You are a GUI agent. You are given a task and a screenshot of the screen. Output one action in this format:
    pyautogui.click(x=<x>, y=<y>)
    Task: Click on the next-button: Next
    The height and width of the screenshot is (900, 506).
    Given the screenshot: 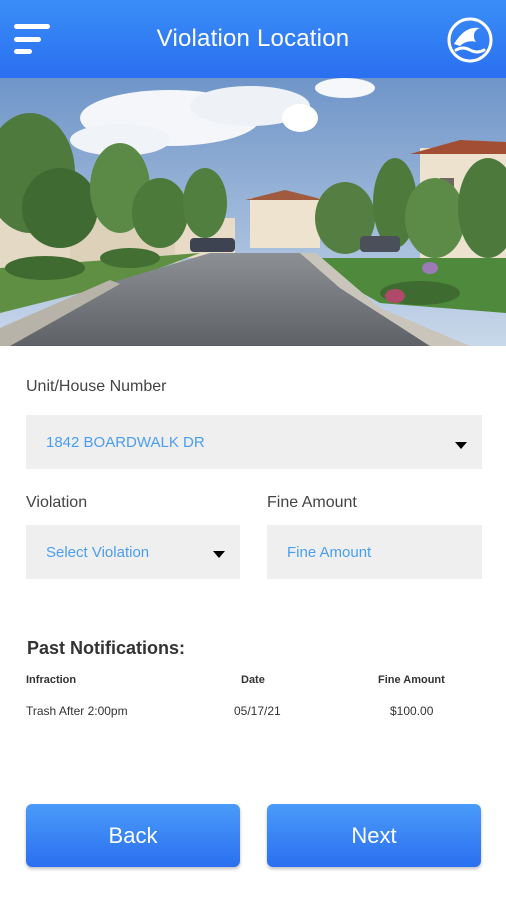 What is the action you would take?
    pyautogui.click(x=374, y=835)
    